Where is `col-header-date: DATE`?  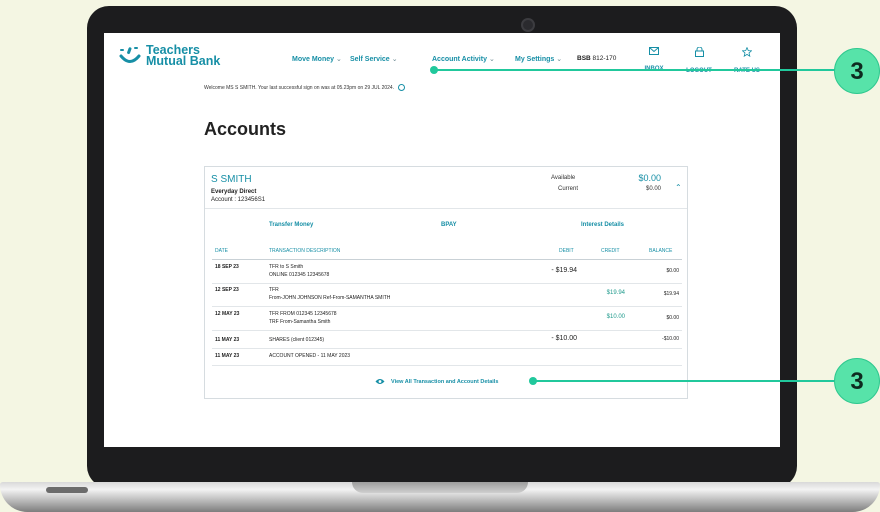 col-header-date: DATE is located at coordinates (221, 251).